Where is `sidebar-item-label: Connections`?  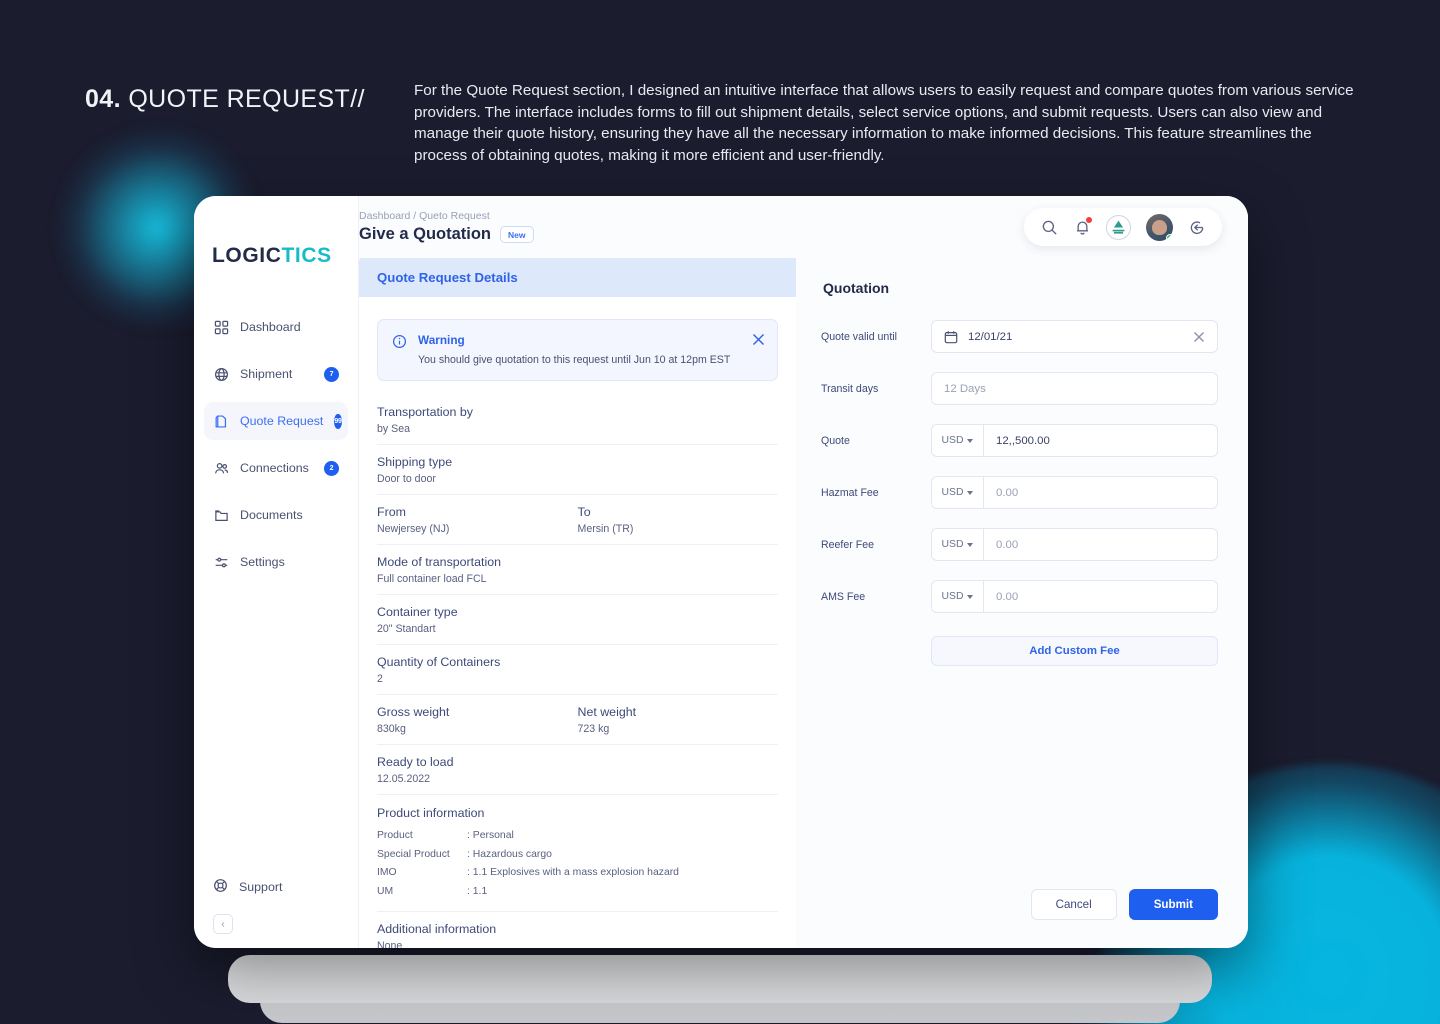 sidebar-item-label: Connections is located at coordinates (274, 468).